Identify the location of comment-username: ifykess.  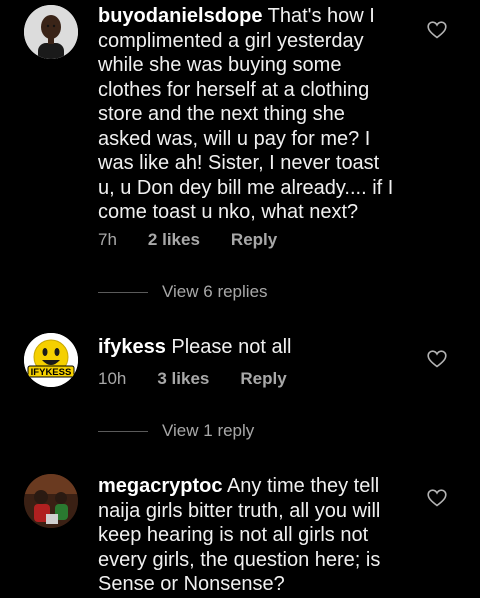
(132, 347).